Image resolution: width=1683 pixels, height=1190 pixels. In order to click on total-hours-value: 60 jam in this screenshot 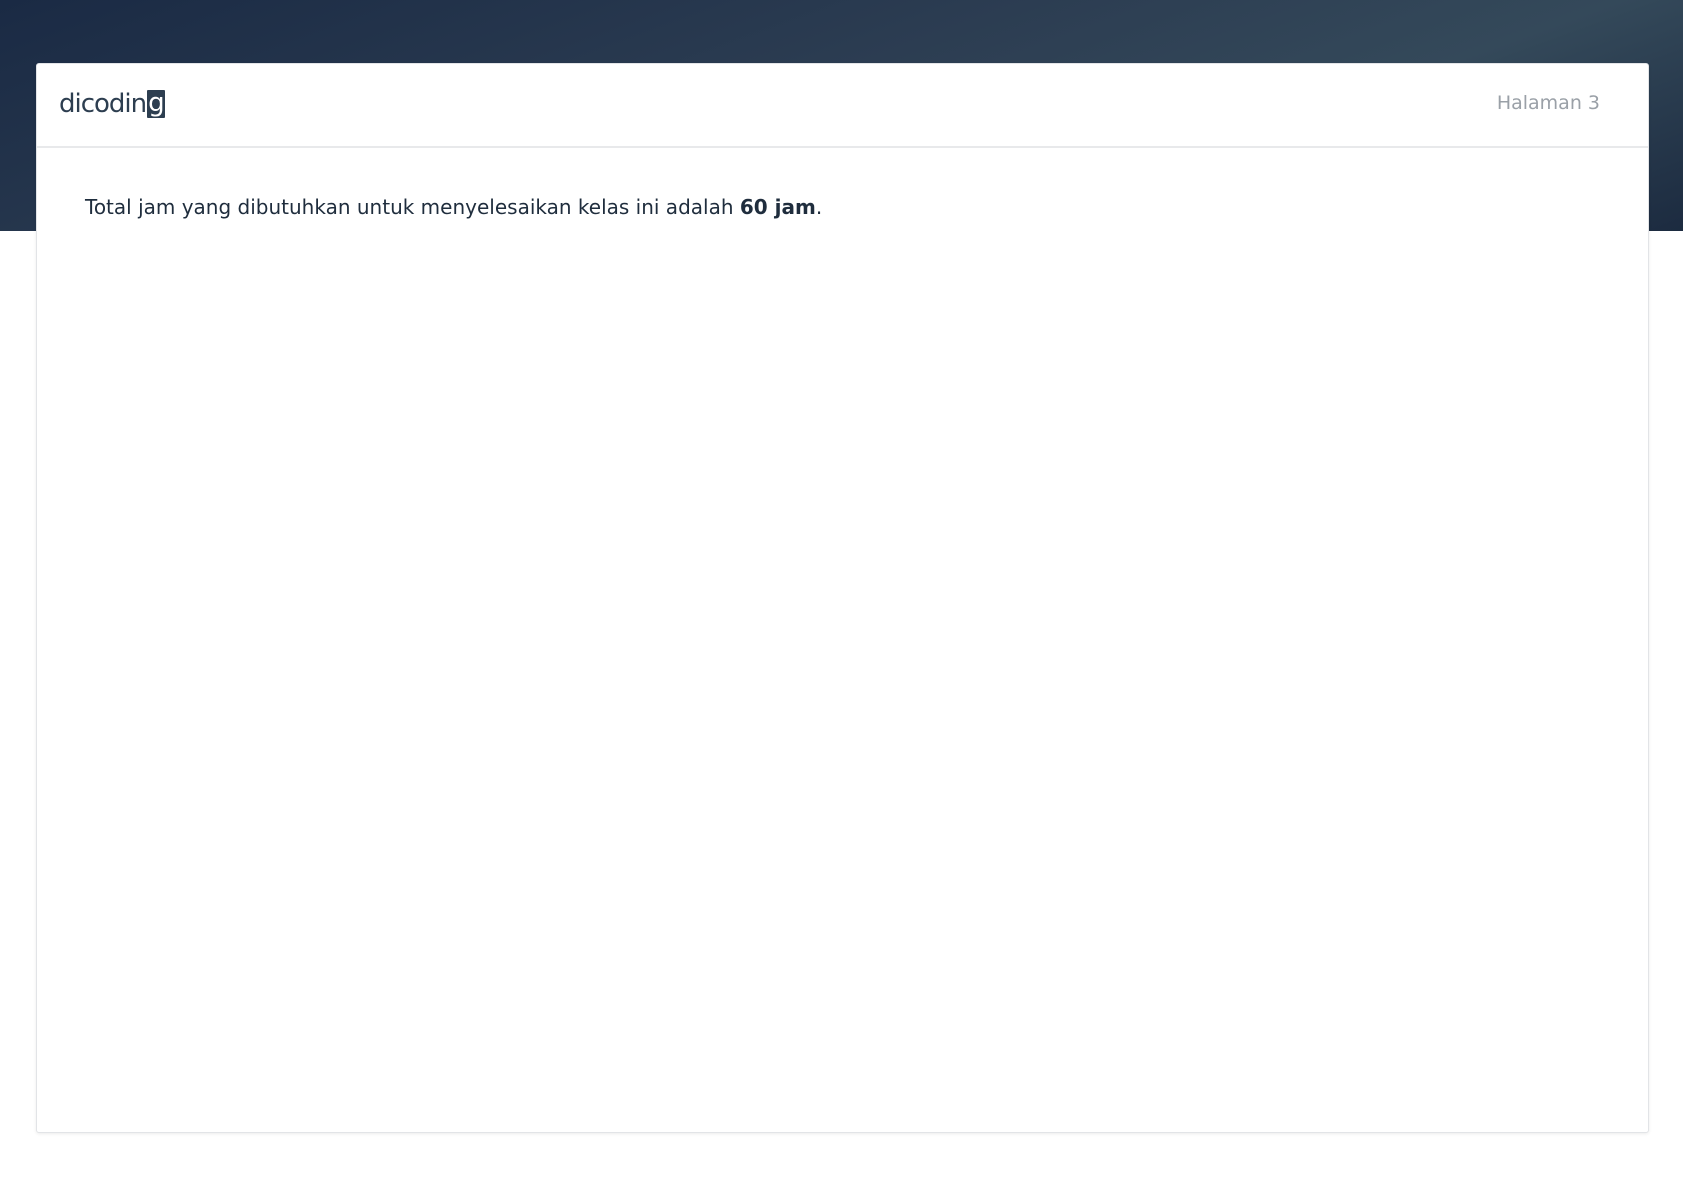, I will do `click(777, 207)`.